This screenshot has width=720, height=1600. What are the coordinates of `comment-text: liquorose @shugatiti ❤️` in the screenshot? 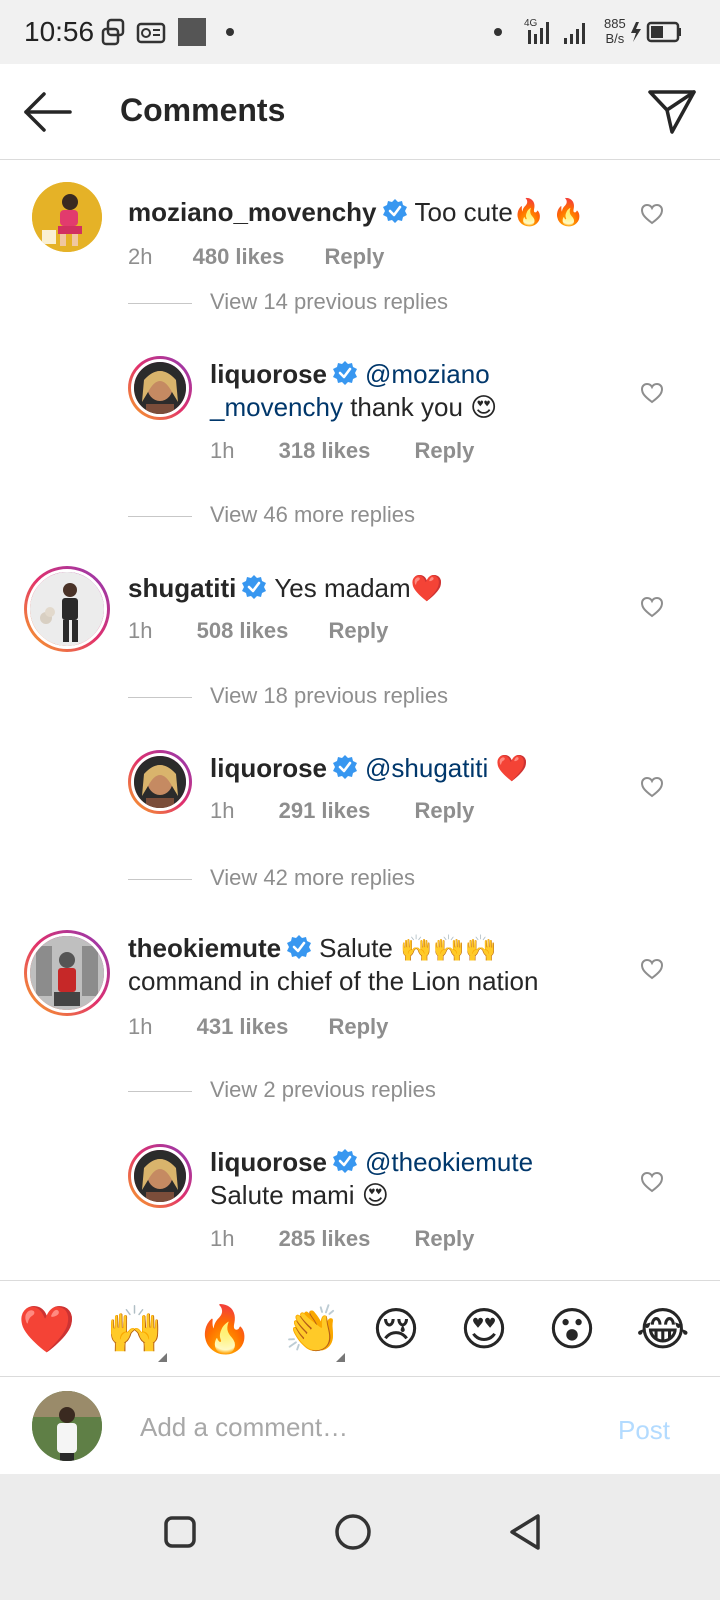 It's located at (410, 768).